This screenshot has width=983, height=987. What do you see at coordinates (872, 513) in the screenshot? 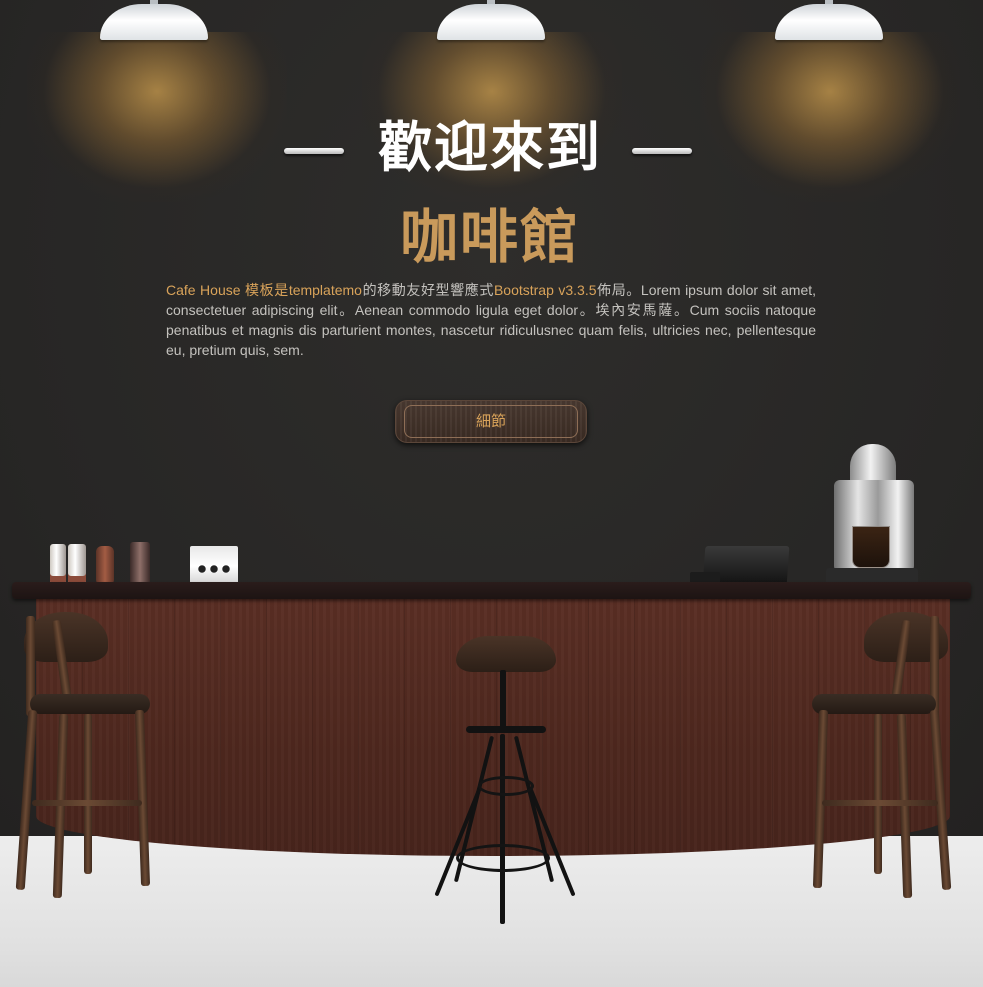
I see `coffee-machine-icon` at bounding box center [872, 513].